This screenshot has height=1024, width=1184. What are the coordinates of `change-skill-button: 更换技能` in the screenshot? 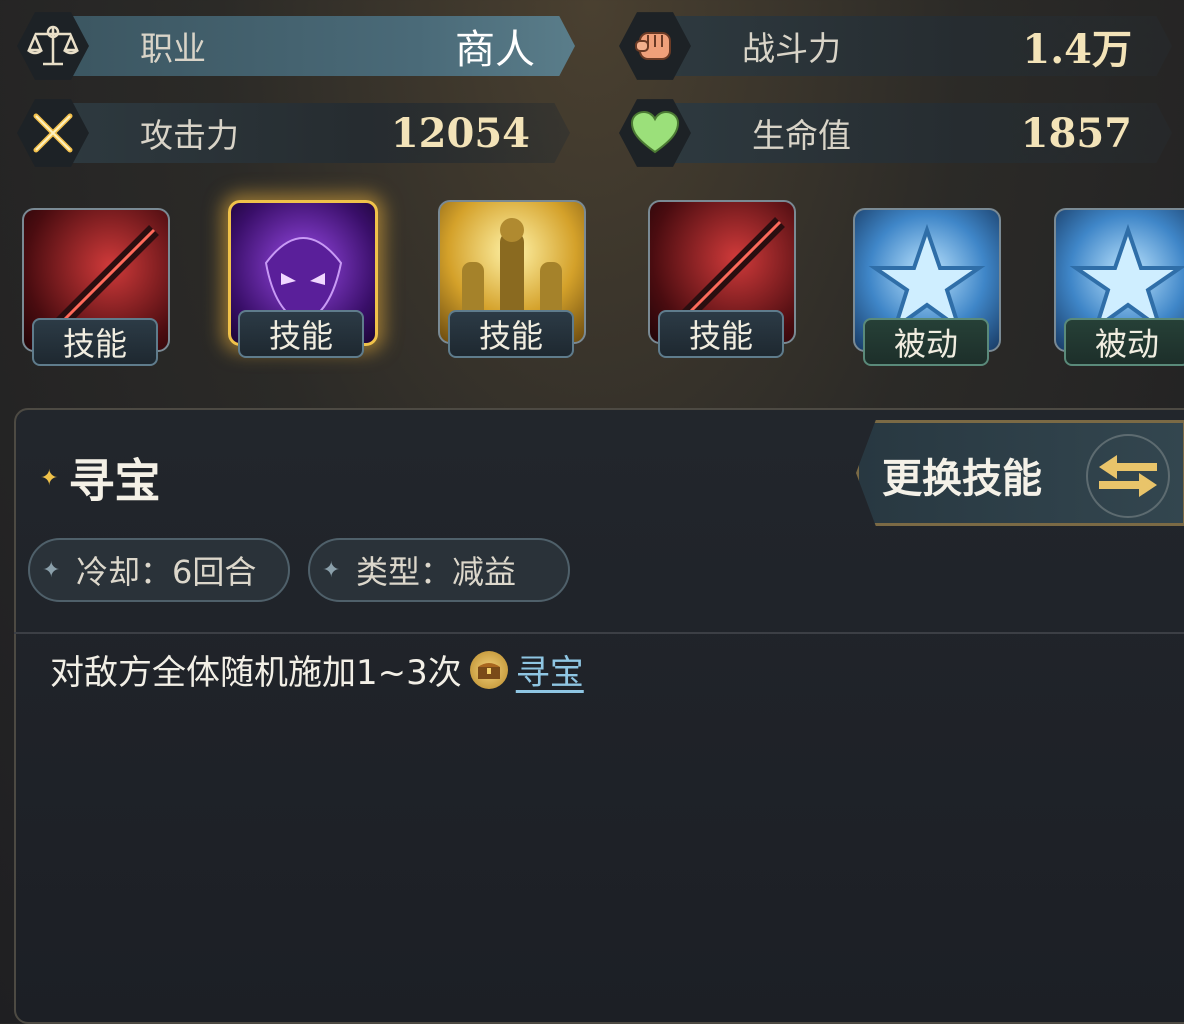 It's located at (1020, 473).